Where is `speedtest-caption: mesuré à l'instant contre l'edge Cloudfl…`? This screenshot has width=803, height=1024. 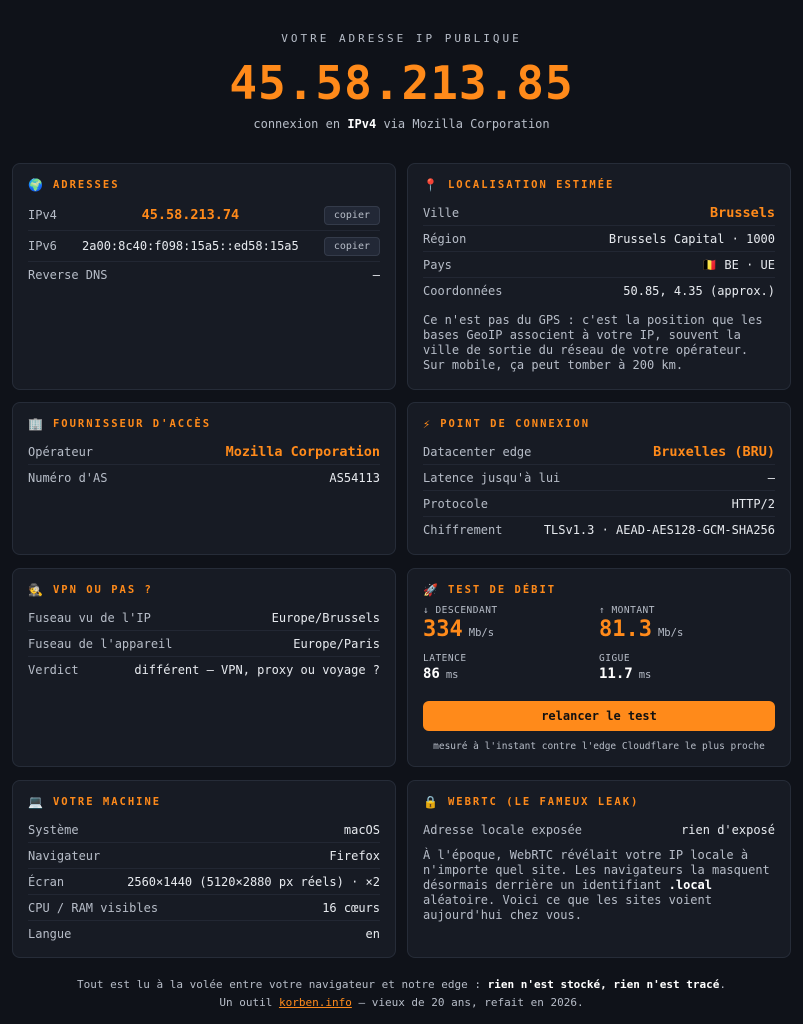
speedtest-caption: mesuré à l'instant contre l'edge Cloudfl… is located at coordinates (599, 746).